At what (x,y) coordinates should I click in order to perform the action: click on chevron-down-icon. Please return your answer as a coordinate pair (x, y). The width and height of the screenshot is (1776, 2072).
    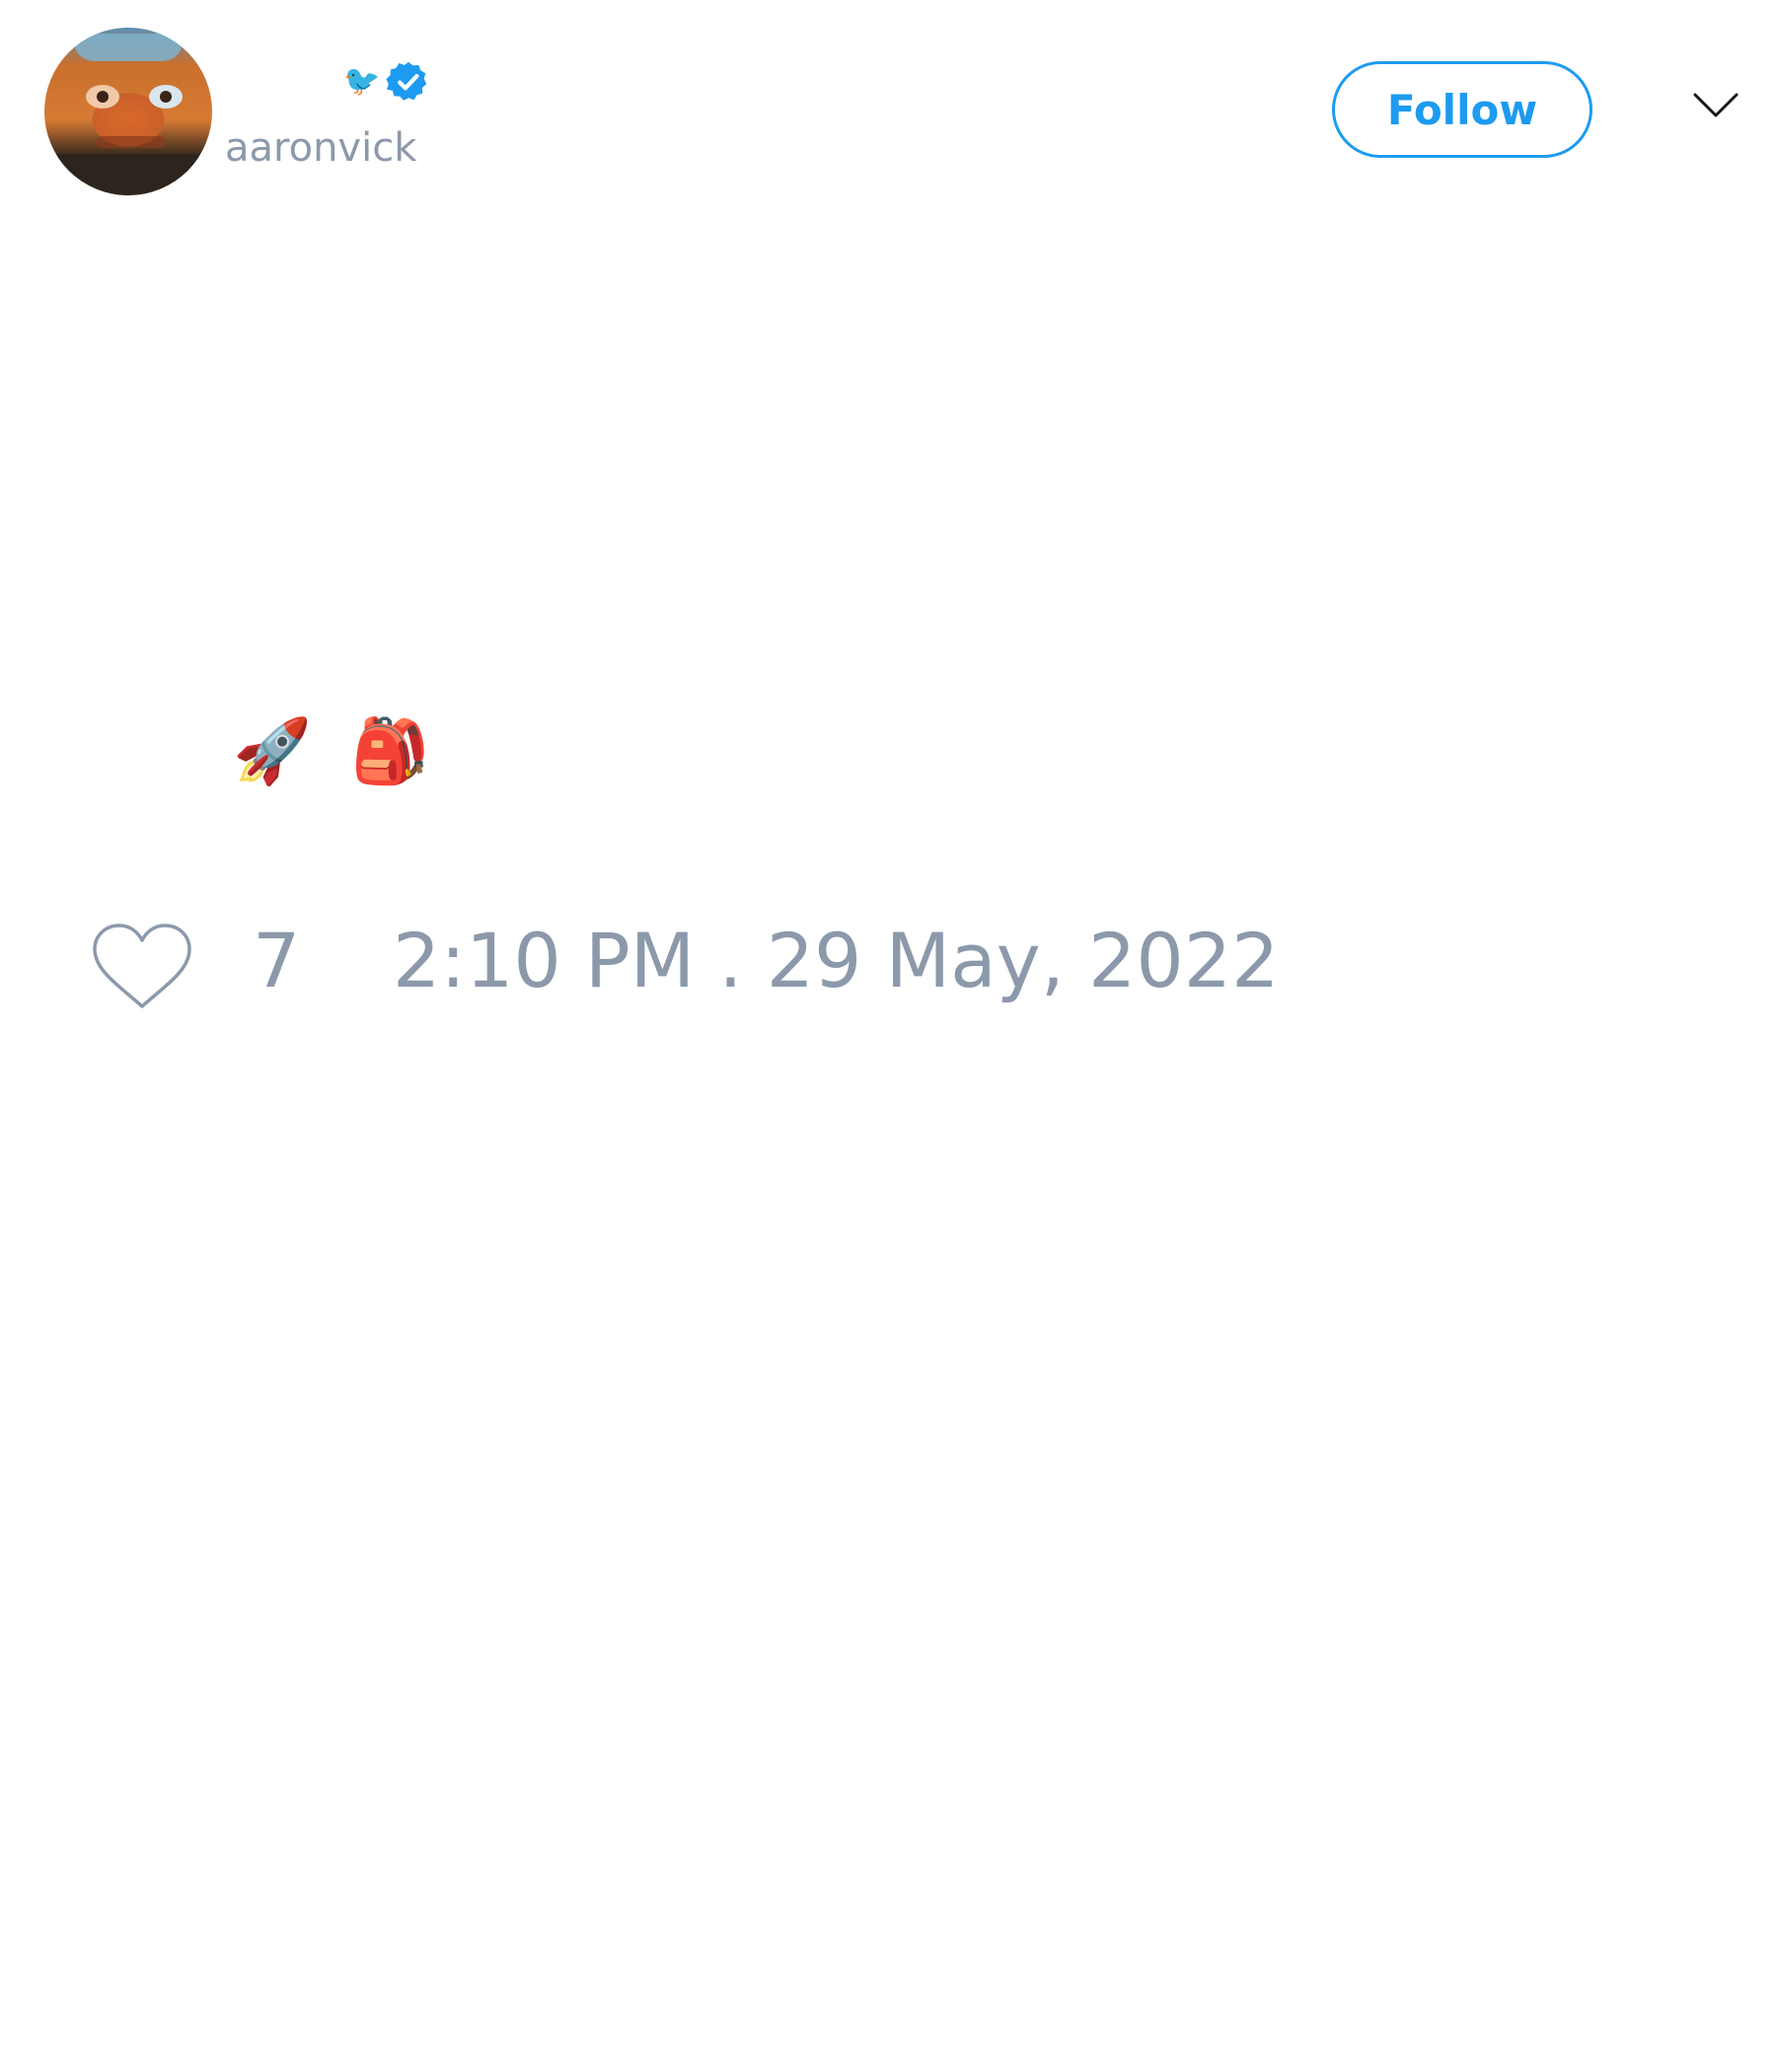
    Looking at the image, I should click on (1716, 106).